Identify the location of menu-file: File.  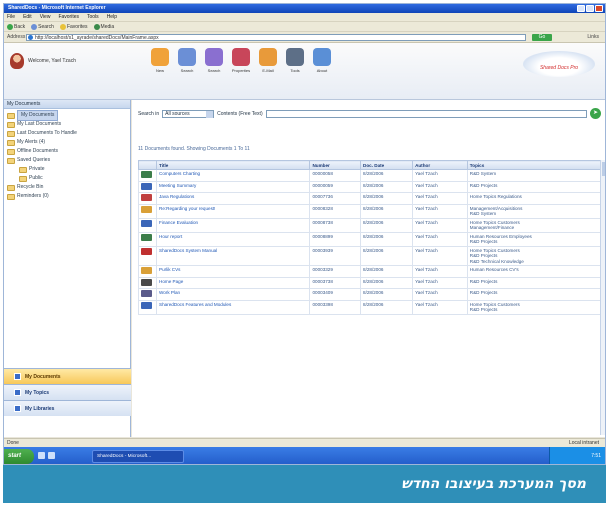
(11, 17).